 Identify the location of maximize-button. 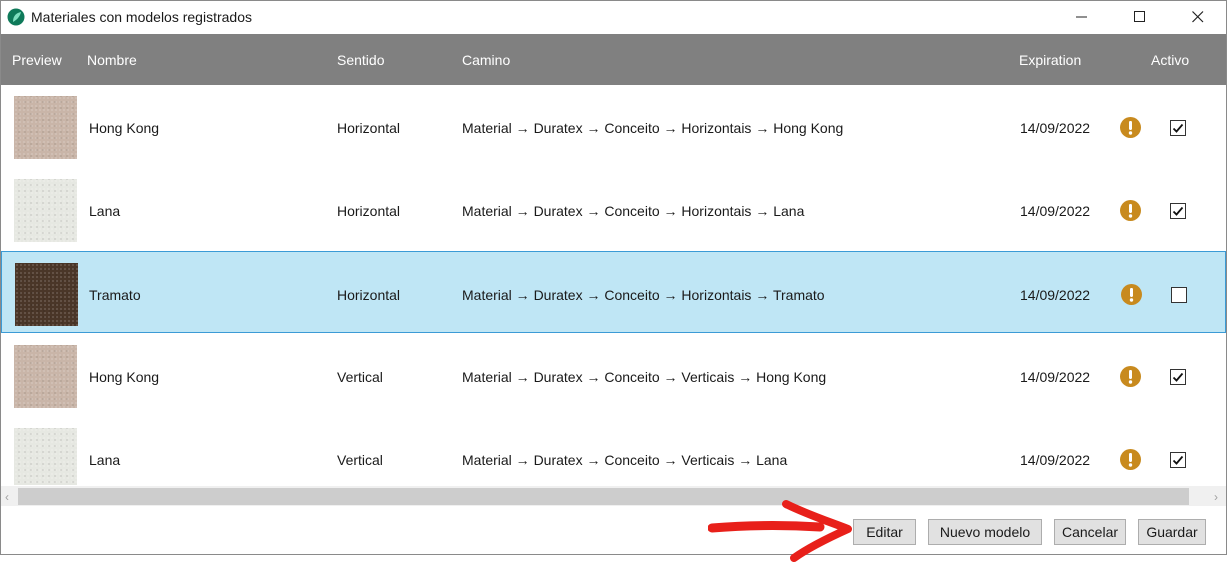
(1140, 17).